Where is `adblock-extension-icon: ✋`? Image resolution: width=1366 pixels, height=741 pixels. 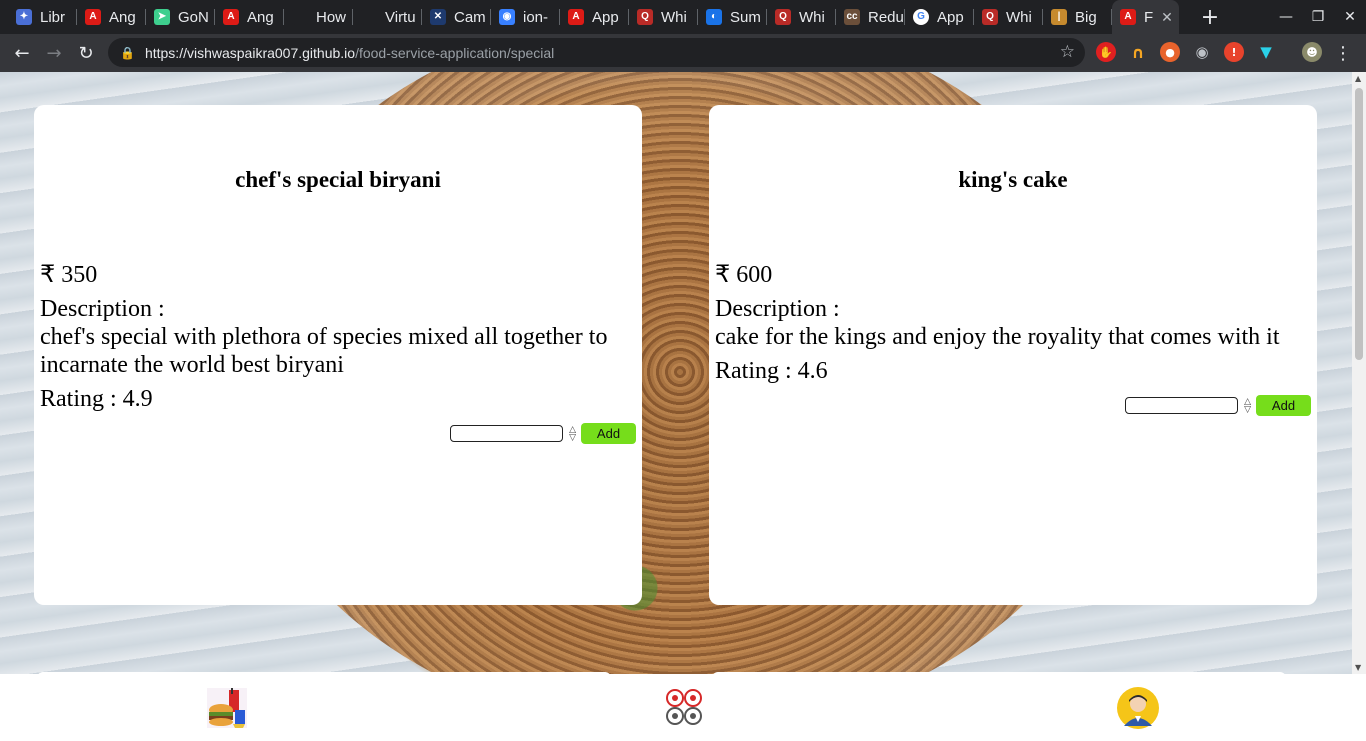
adblock-extension-icon: ✋ is located at coordinates (1106, 52).